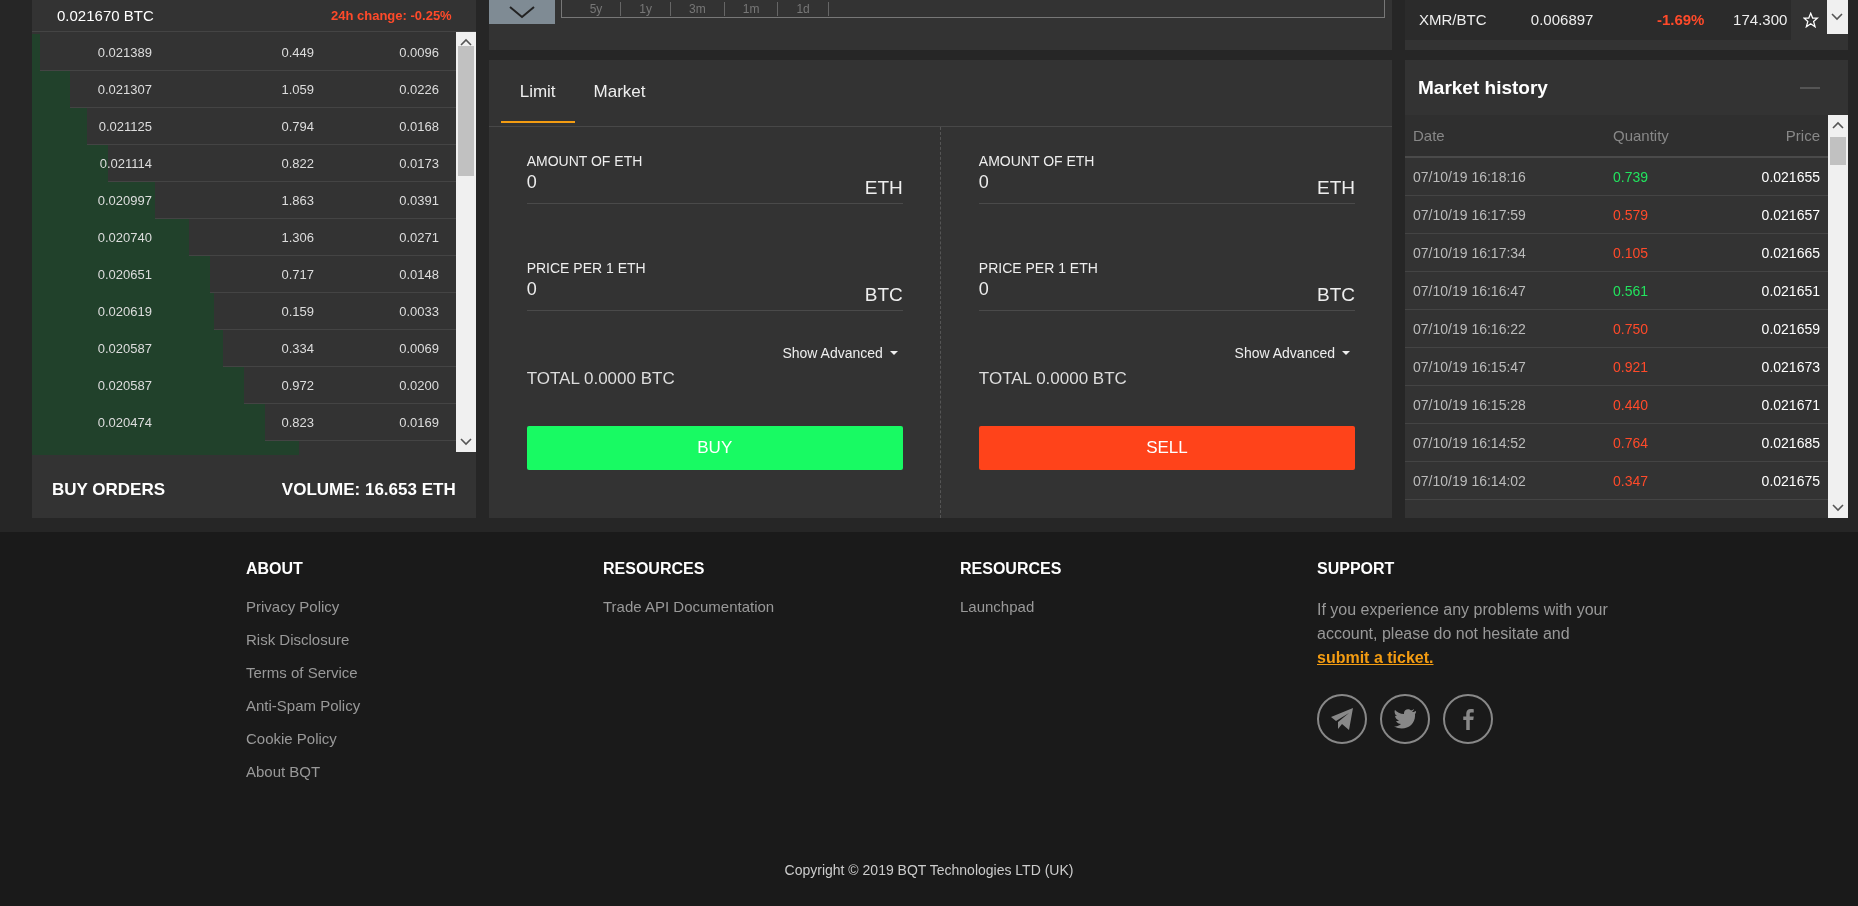 Image resolution: width=1858 pixels, height=906 pixels. I want to click on table-cell-text: 0.739, so click(1631, 176).